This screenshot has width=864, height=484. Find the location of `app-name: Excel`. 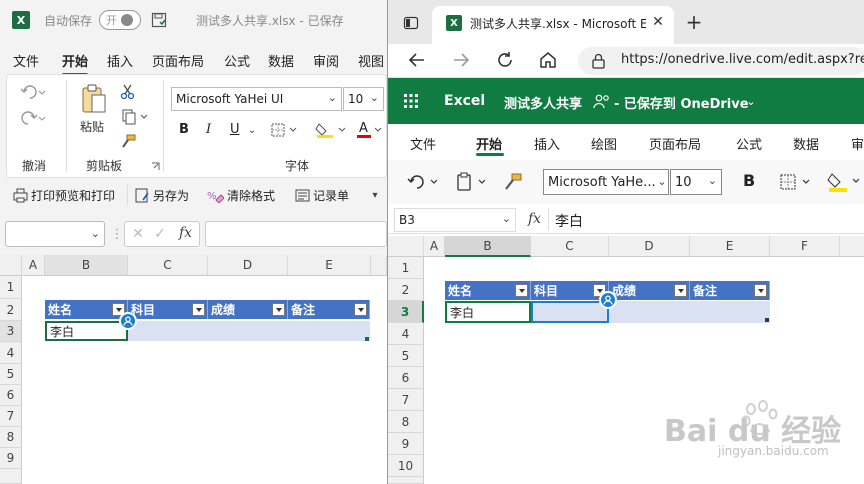

app-name: Excel is located at coordinates (464, 101).